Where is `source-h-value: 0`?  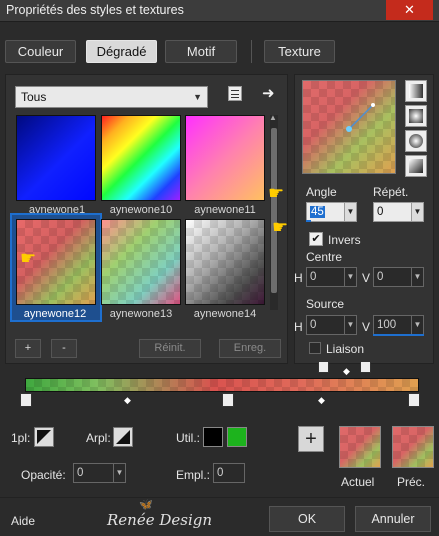
source-h-value: 0 is located at coordinates (313, 325).